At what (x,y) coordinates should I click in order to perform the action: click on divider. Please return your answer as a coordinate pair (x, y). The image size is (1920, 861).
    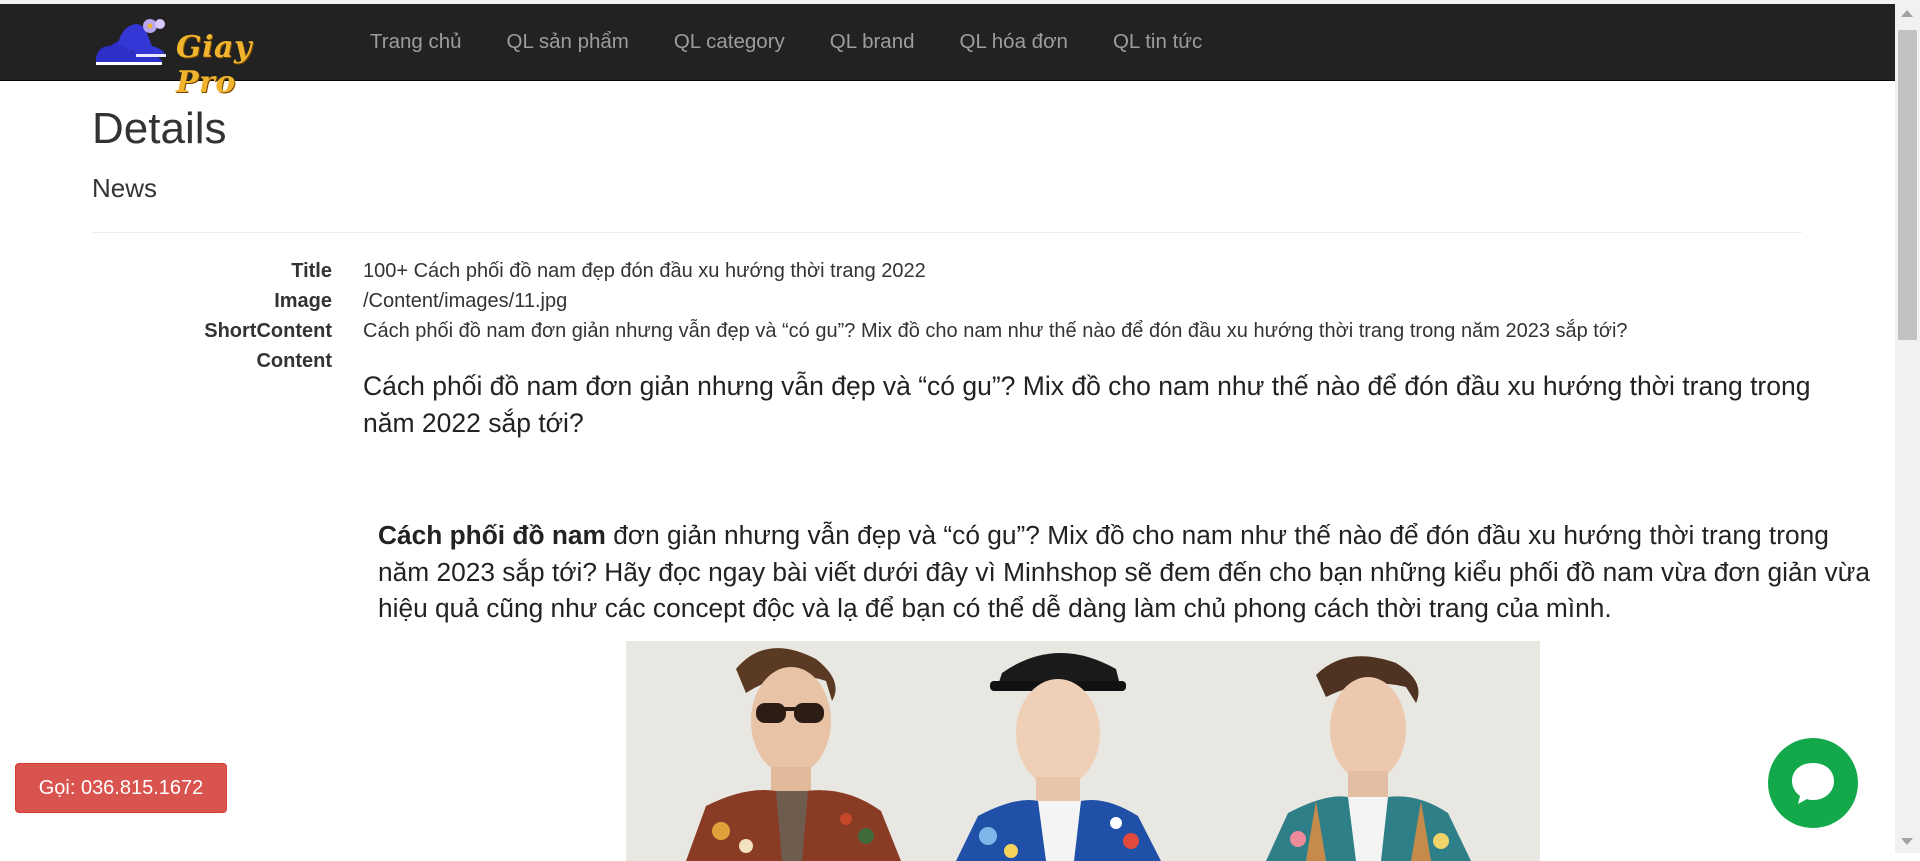
    Looking at the image, I should click on (947, 232).